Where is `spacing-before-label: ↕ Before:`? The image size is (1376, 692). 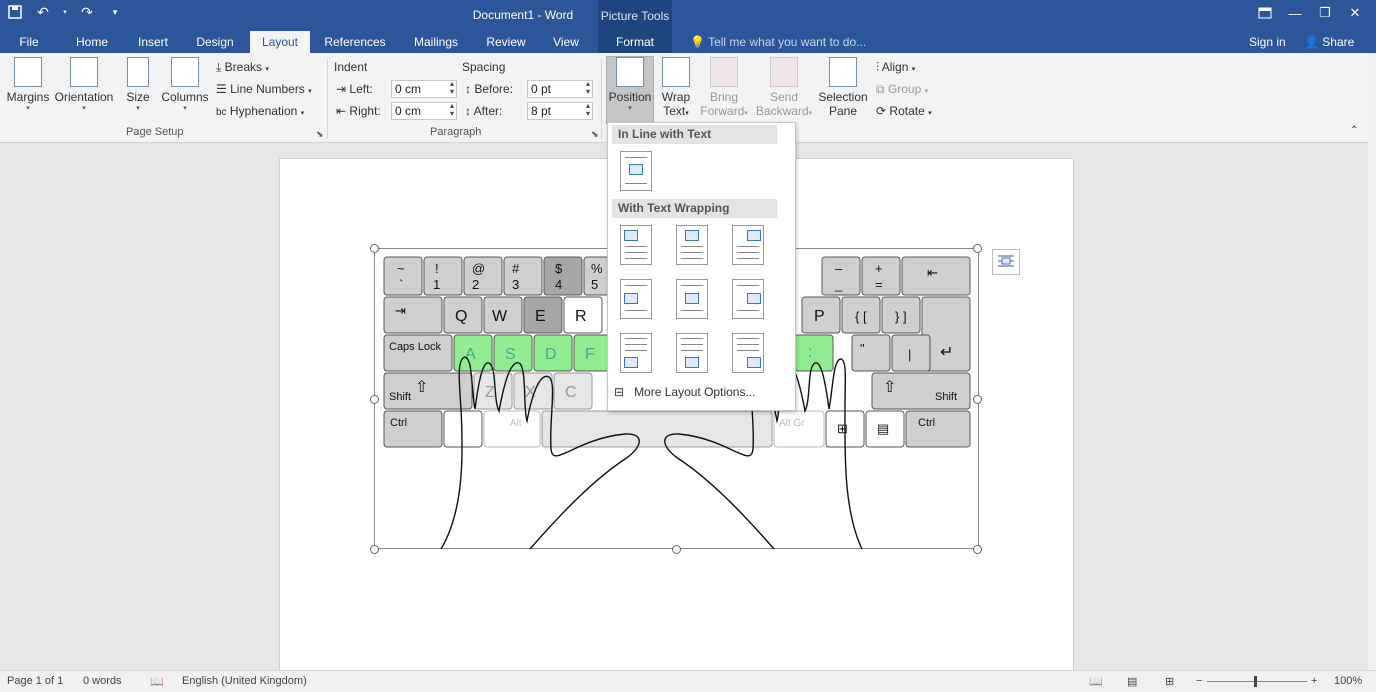 spacing-before-label: ↕ Before: is located at coordinates (489, 89).